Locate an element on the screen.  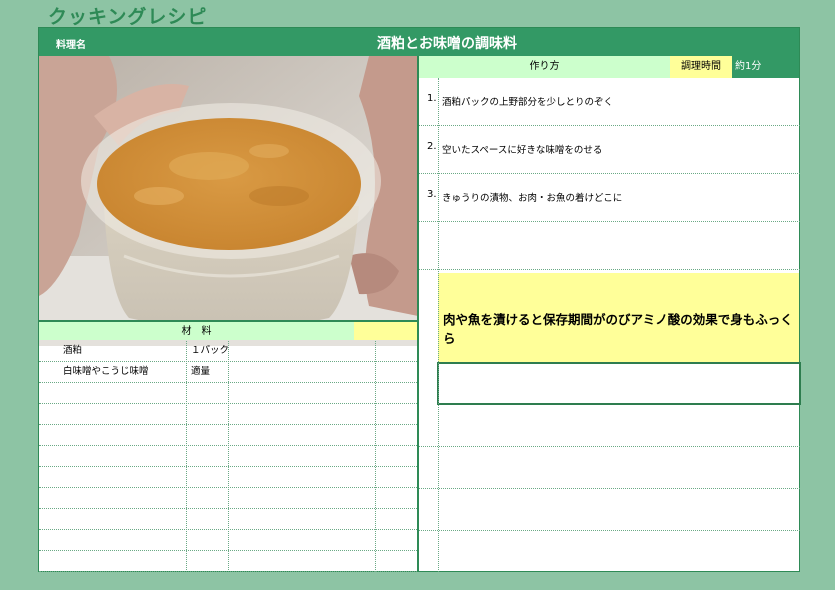
selected-cell is located at coordinates (619, 383).